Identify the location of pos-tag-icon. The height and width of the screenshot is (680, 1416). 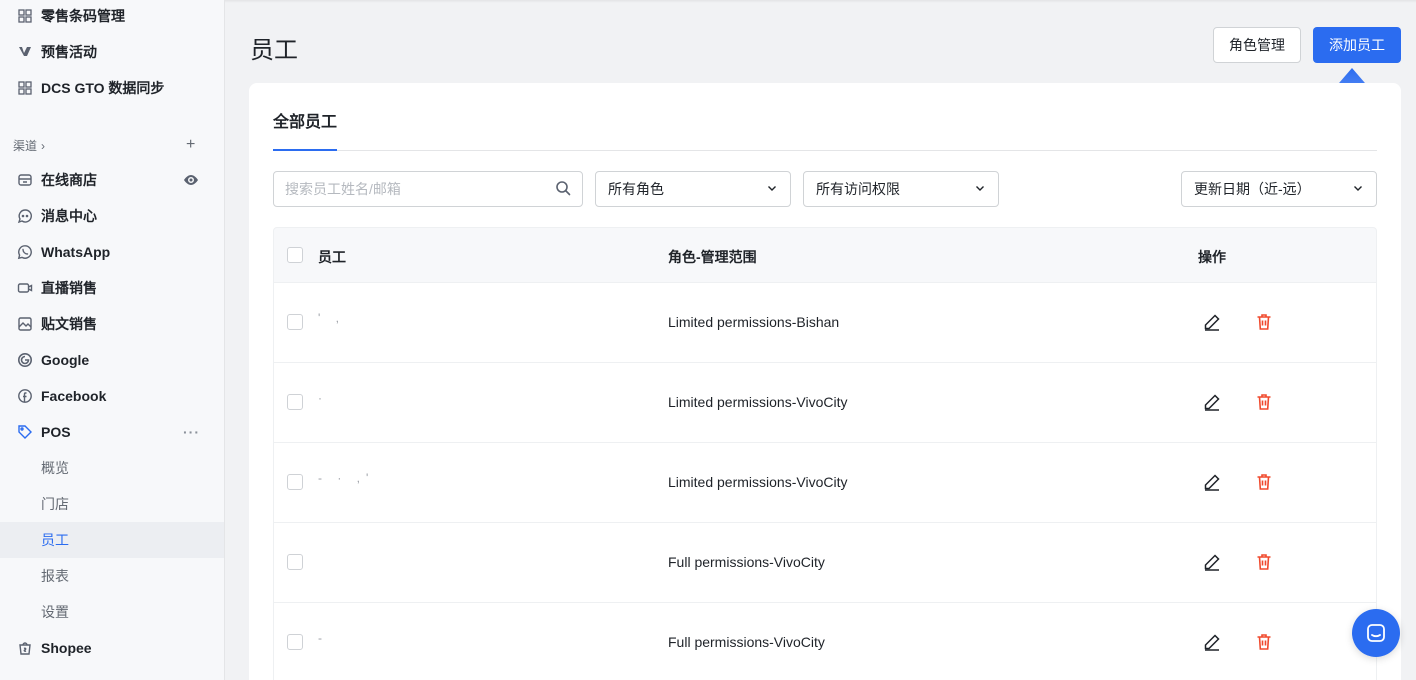
(25, 432).